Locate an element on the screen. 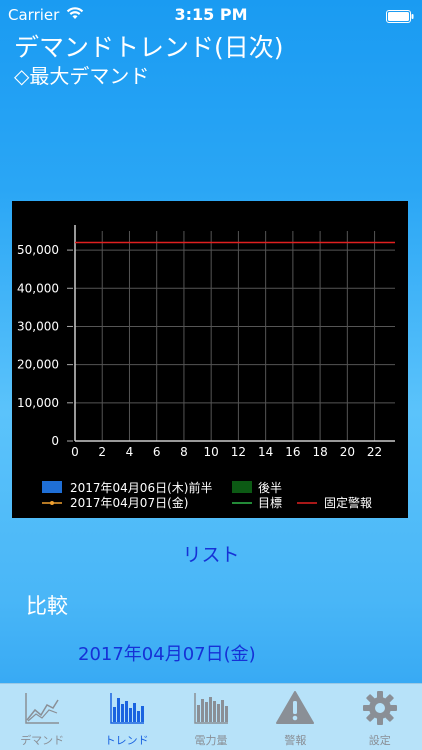 This screenshot has height=750, width=422. tab-label: 警報 is located at coordinates (295, 740).